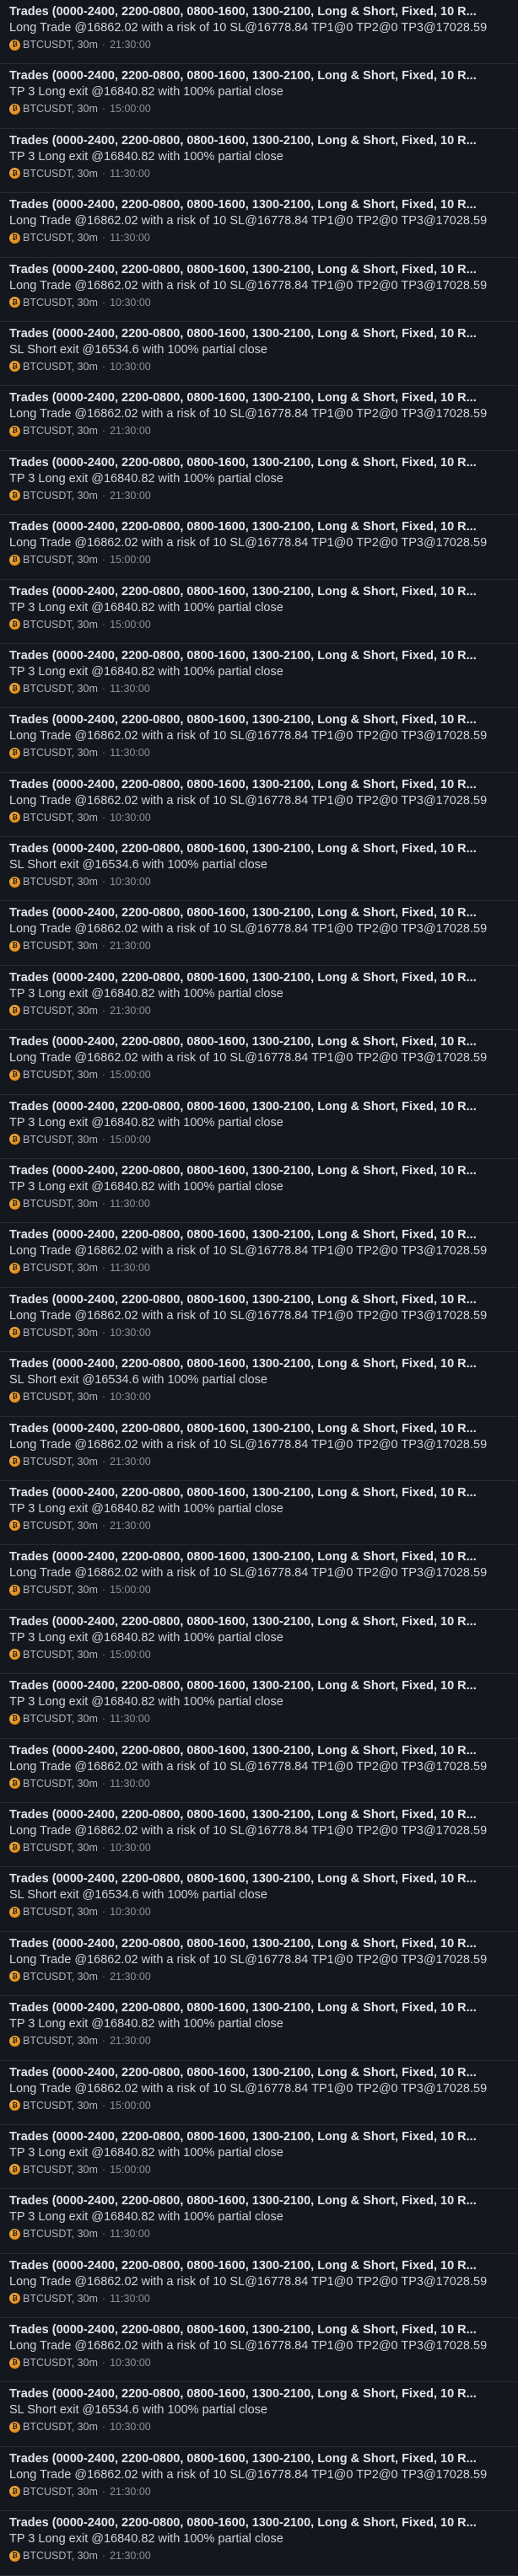 This screenshot has width=518, height=2576. I want to click on alert-meta: ₿ BTCUSDT, 30m · 15:00:00, so click(264, 1654).